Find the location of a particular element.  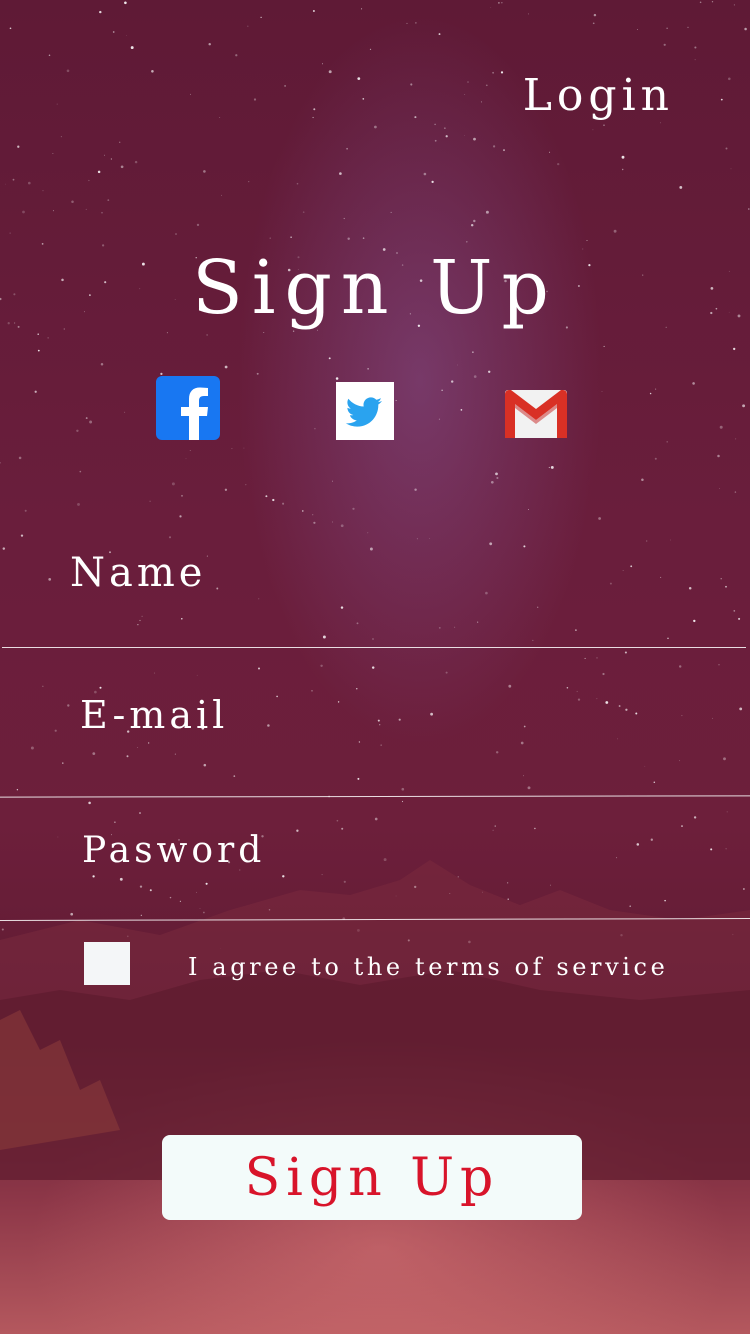

email-label: E-mail is located at coordinates (154, 715).